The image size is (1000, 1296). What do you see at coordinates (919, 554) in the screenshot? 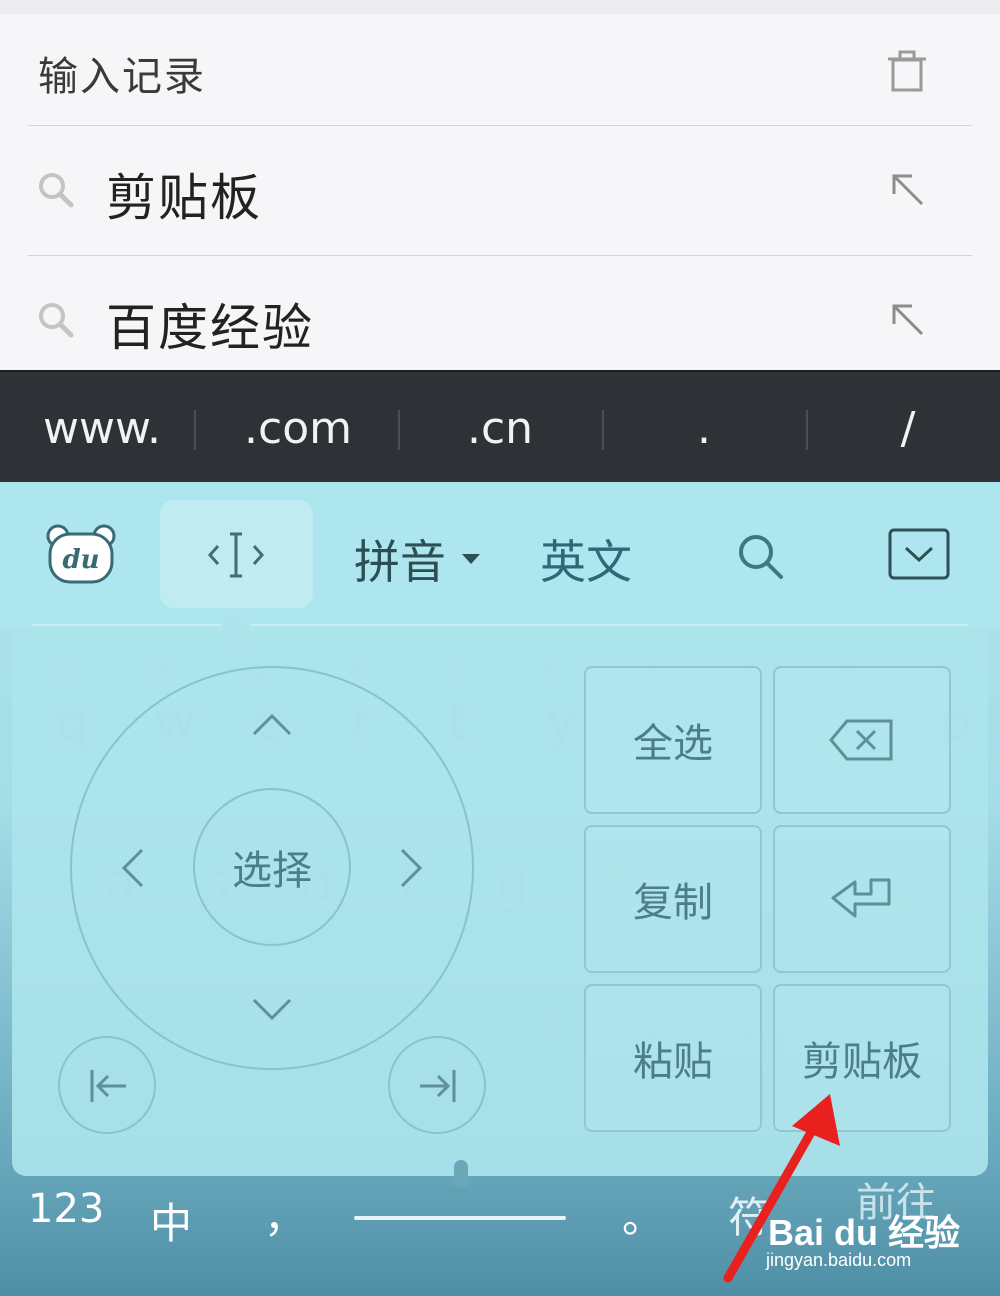
I see `hide-keyboard-icon` at bounding box center [919, 554].